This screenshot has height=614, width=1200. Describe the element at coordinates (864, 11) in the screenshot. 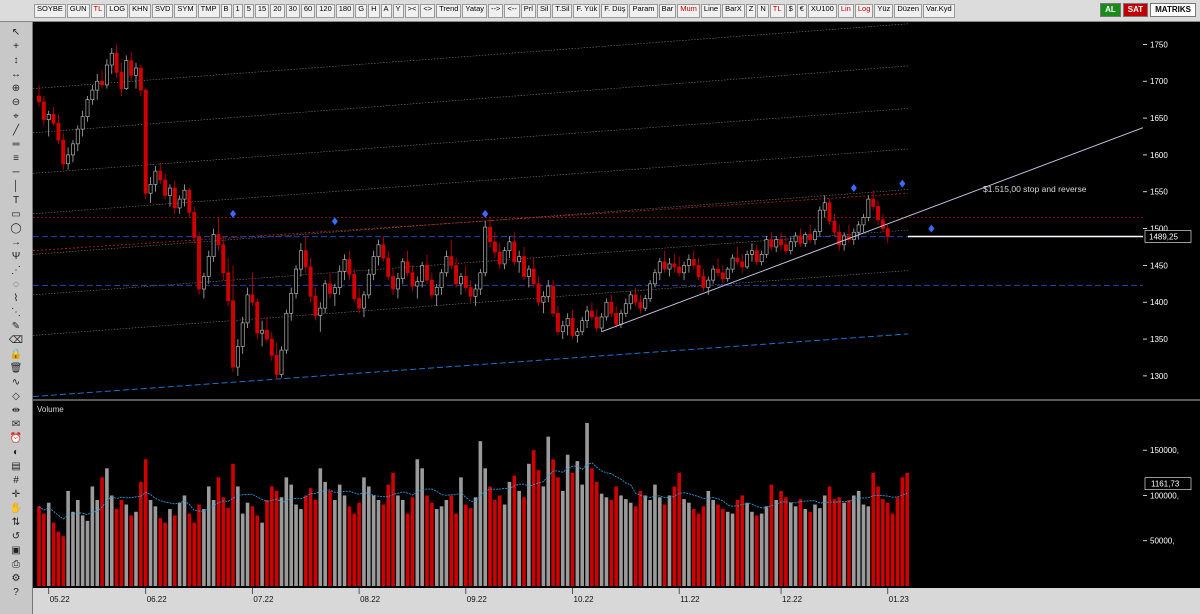

I see `toolbar-button: Log` at that location.